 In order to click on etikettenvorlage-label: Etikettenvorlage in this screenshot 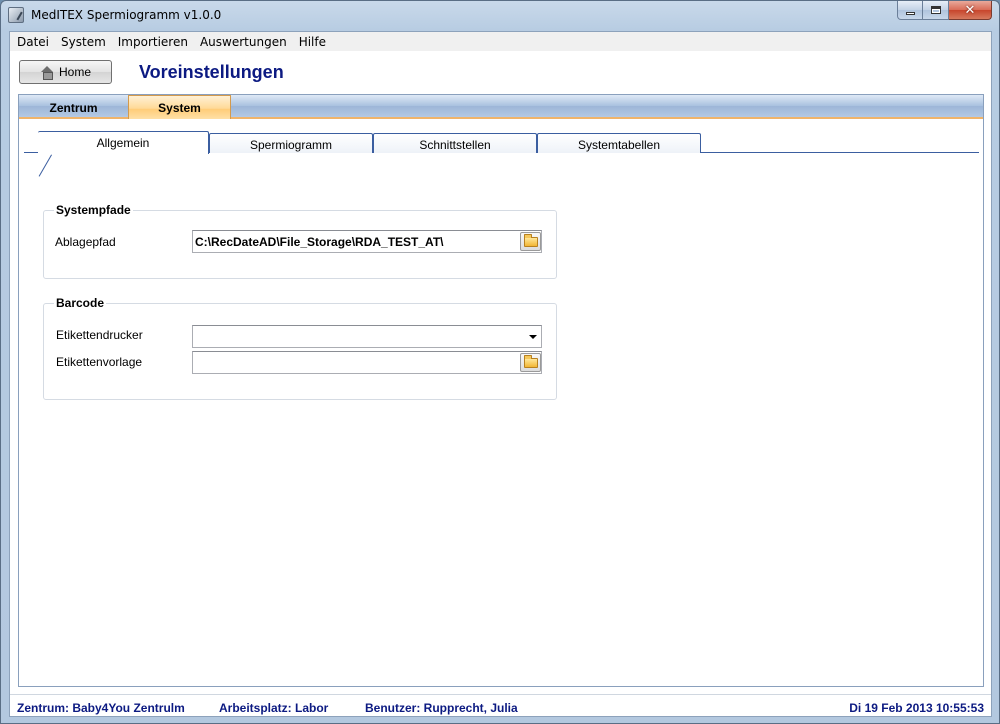, I will do `click(99, 362)`.